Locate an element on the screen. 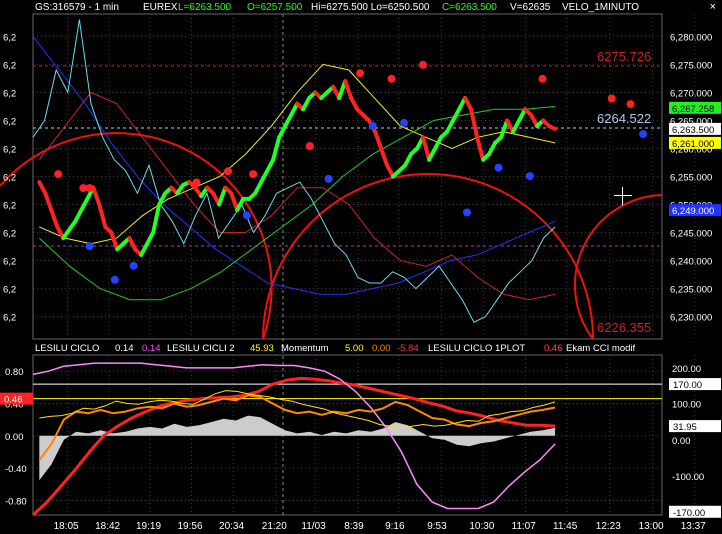  close-chart-button: × is located at coordinates (713, 7).